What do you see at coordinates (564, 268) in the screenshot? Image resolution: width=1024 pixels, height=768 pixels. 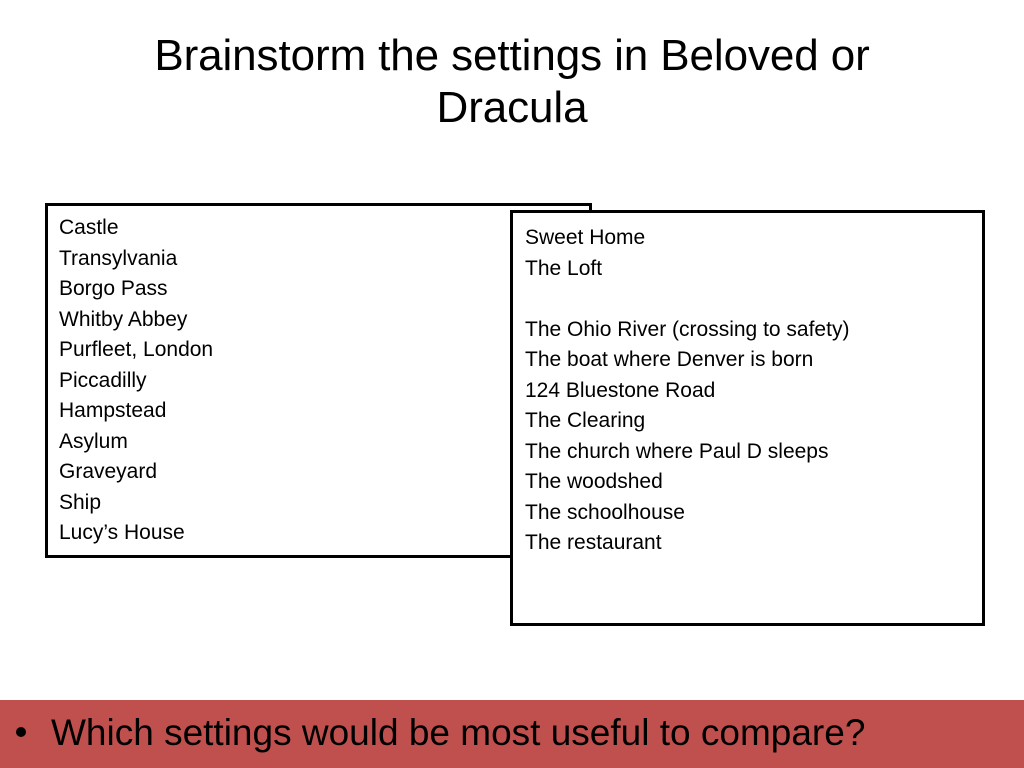 I see `list-item: The Loft` at bounding box center [564, 268].